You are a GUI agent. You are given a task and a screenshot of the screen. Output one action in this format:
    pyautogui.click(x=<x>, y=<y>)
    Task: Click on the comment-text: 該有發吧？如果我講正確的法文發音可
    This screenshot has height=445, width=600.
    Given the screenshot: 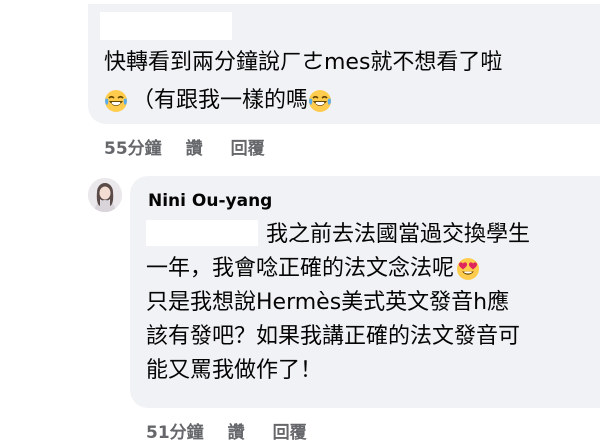 What is the action you would take?
    pyautogui.click(x=333, y=336)
    